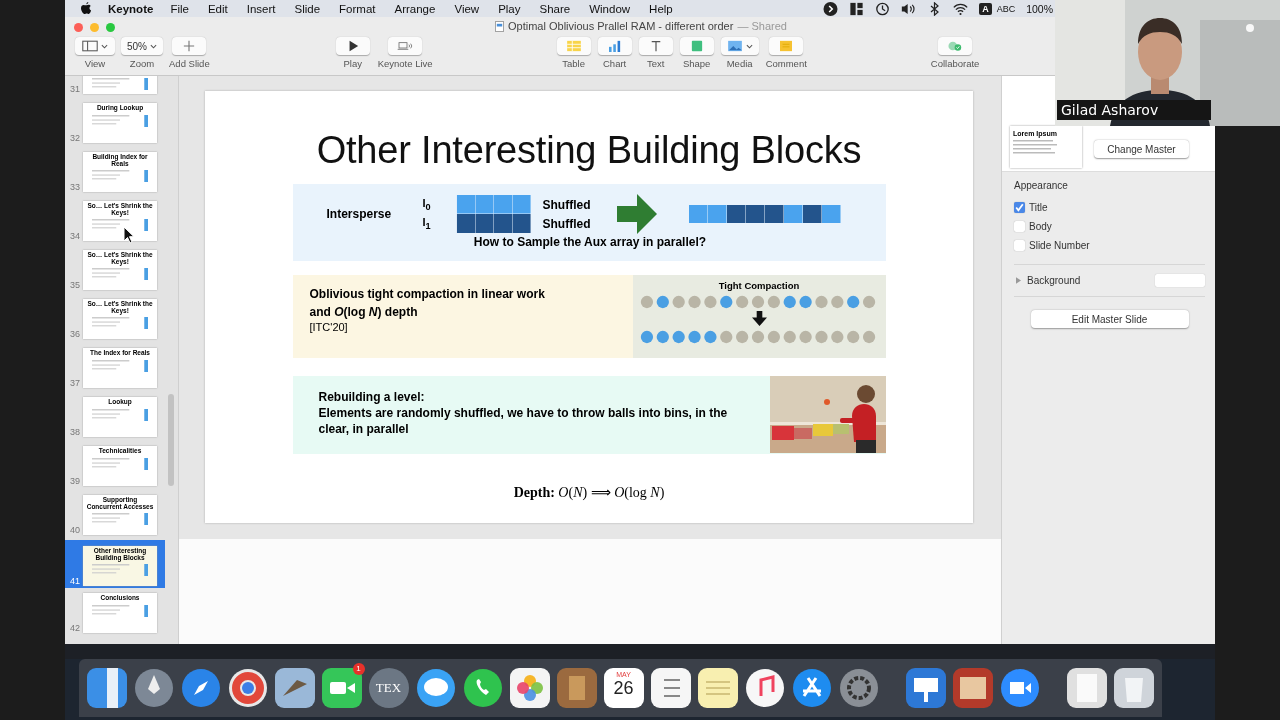  What do you see at coordinates (179, 8) in the screenshot?
I see `menu-item: File` at bounding box center [179, 8].